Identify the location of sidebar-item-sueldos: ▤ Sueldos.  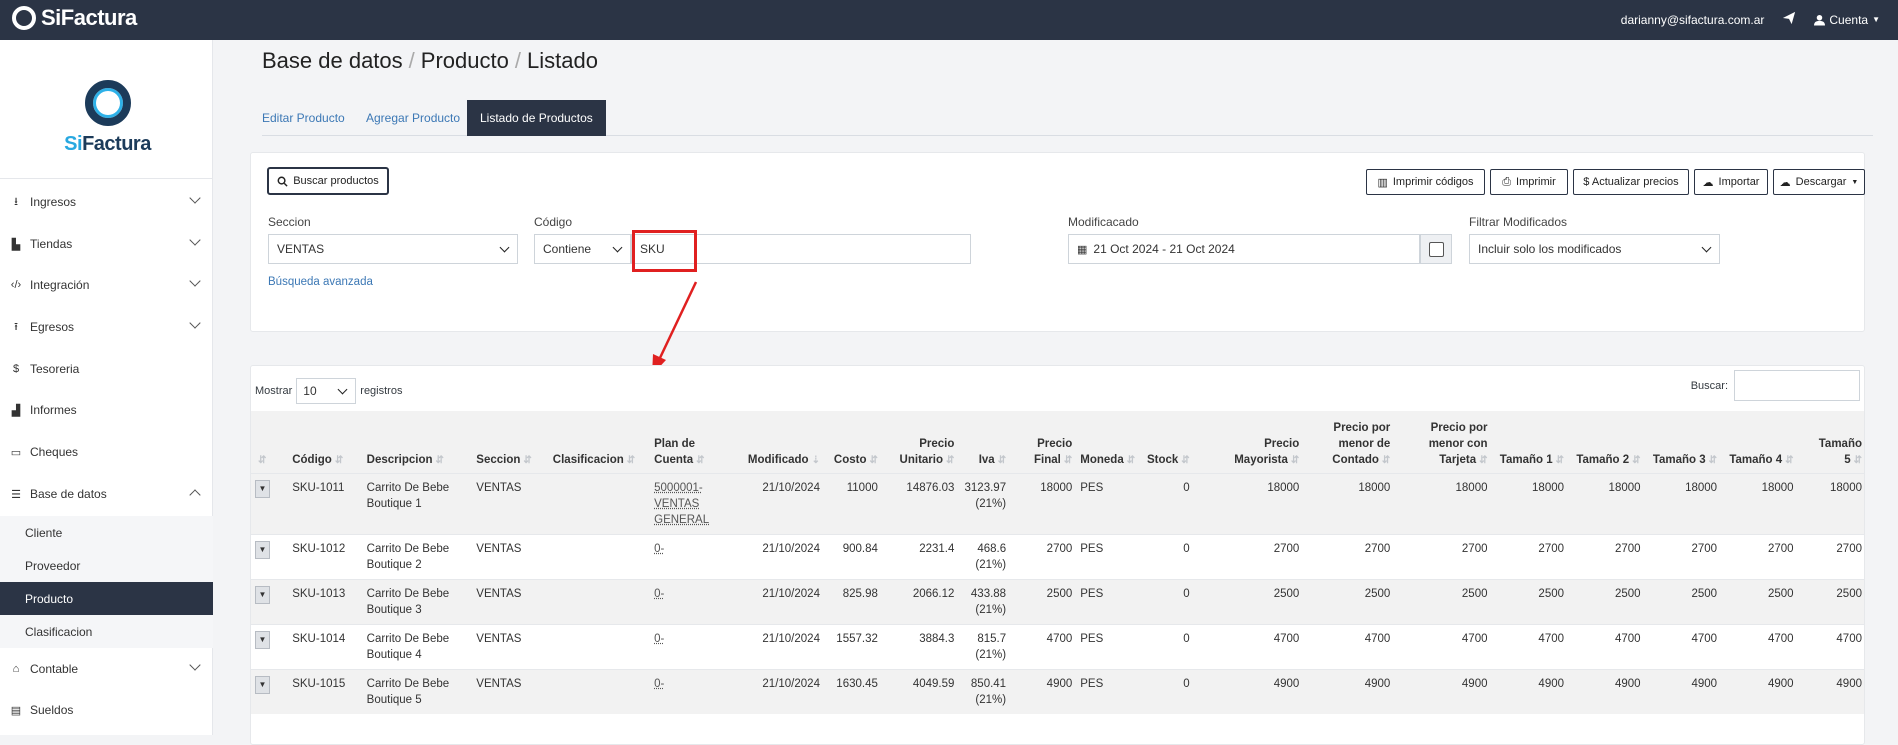
(106, 710).